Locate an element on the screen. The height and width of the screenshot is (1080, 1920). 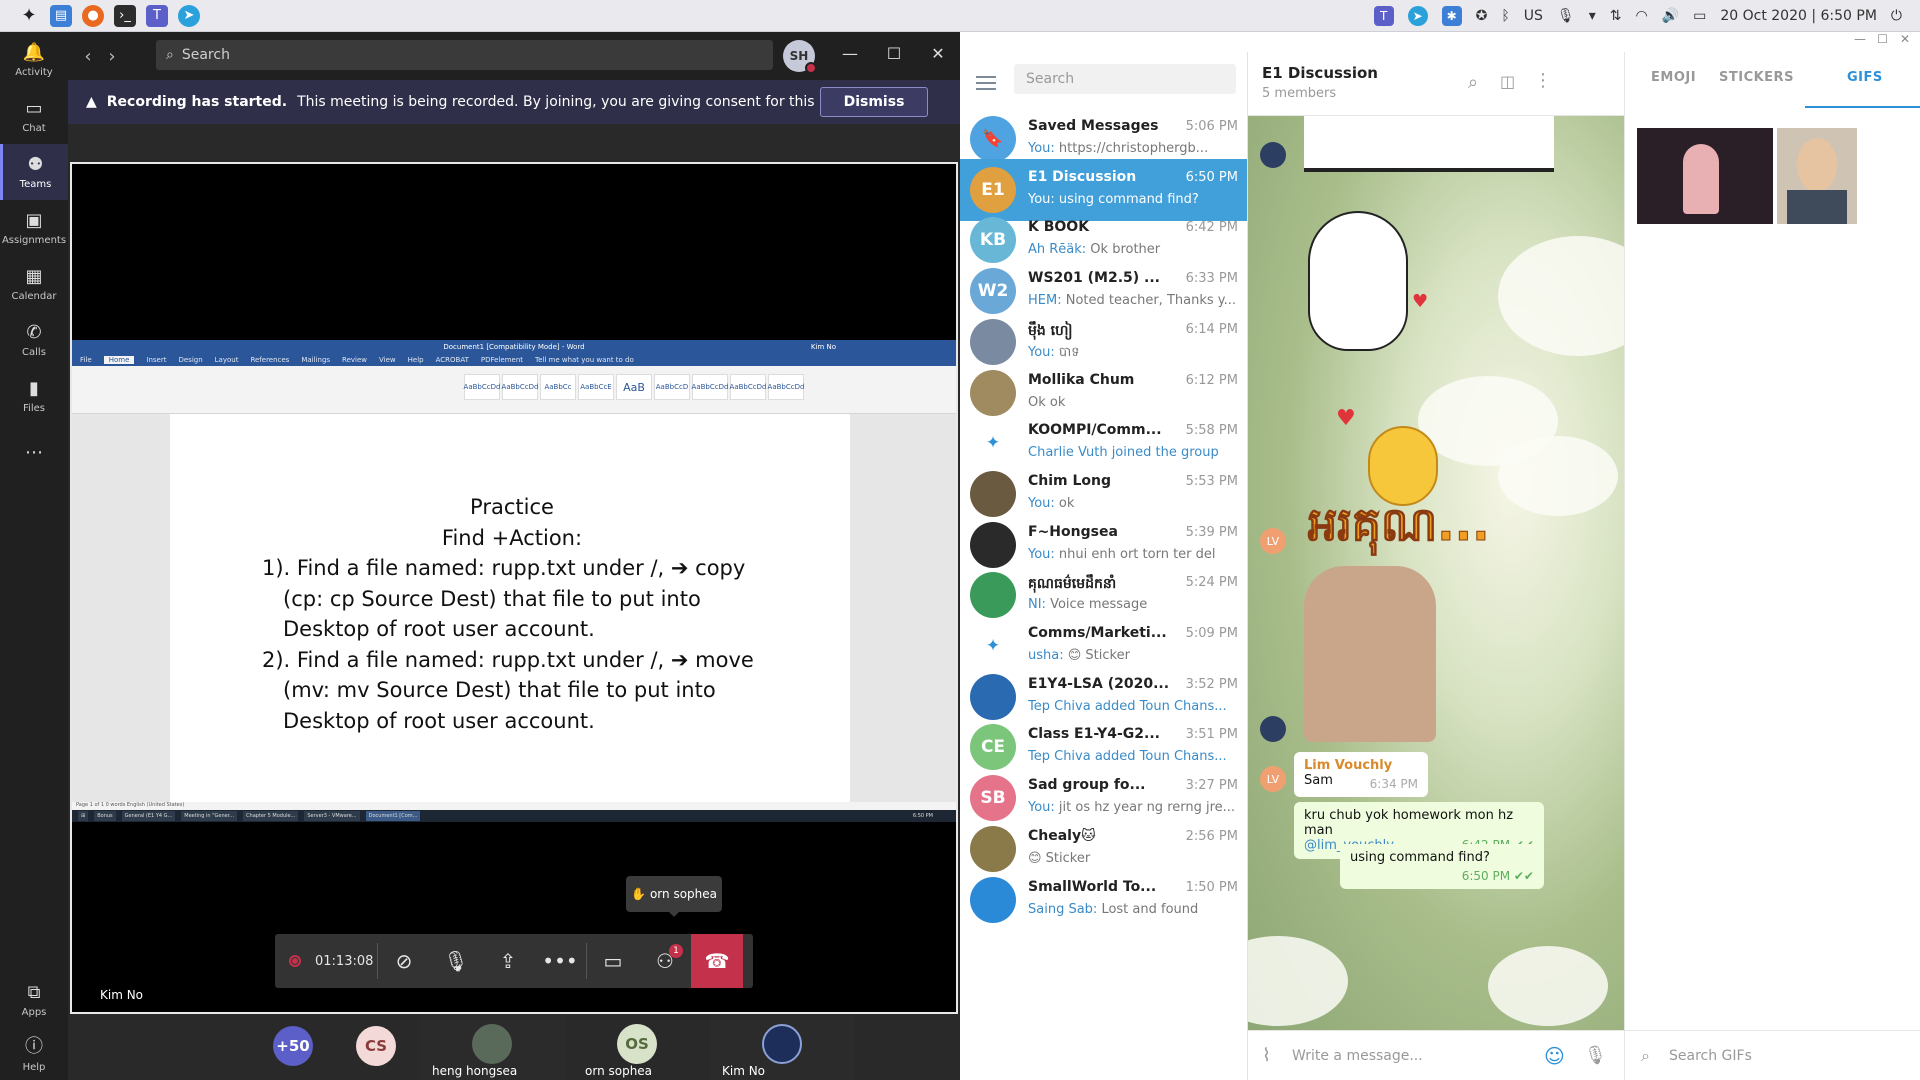
participant-tile-orn: OS orn sophea is located at coordinates (637, 1047).